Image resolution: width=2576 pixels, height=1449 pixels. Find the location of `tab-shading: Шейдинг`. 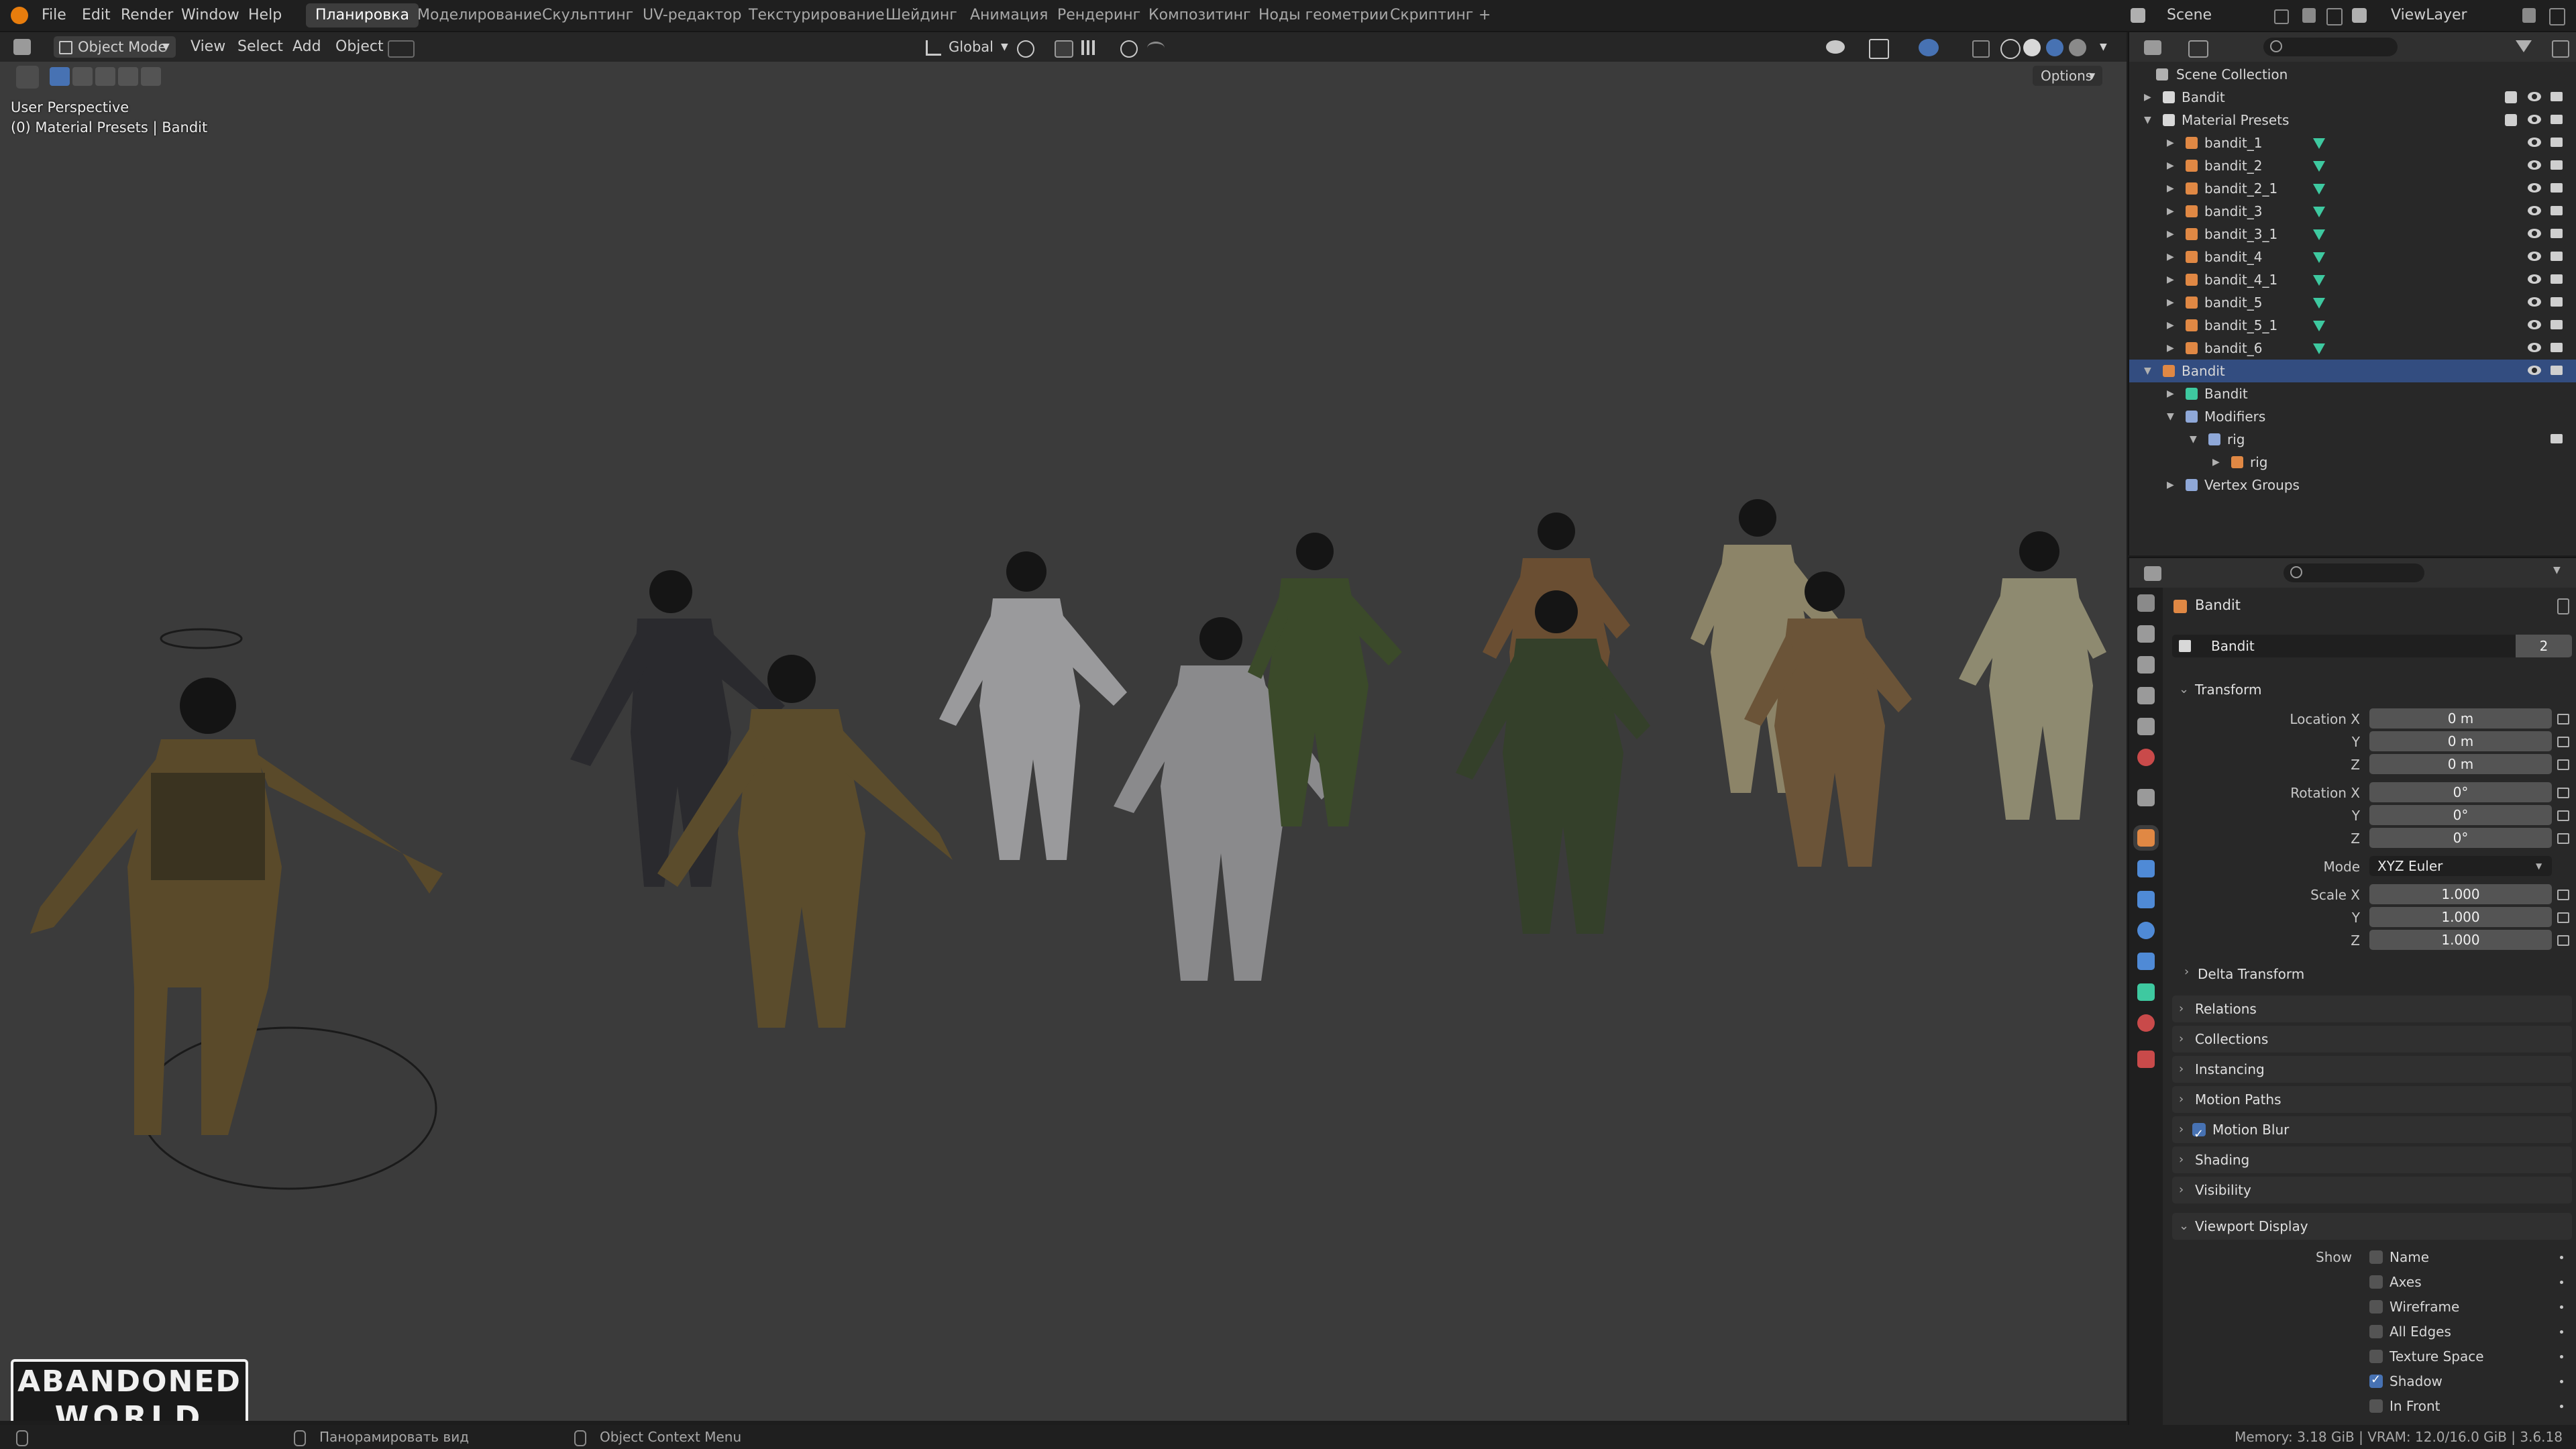

tab-shading: Шейдинг is located at coordinates (921, 15).